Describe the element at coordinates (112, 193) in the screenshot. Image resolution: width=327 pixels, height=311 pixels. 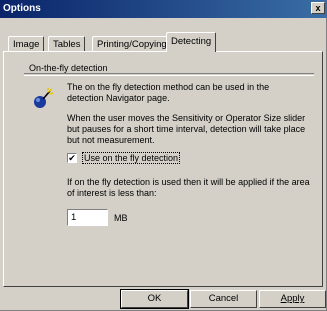
I see `threshold-text-line-2: of interest is less than:` at that location.